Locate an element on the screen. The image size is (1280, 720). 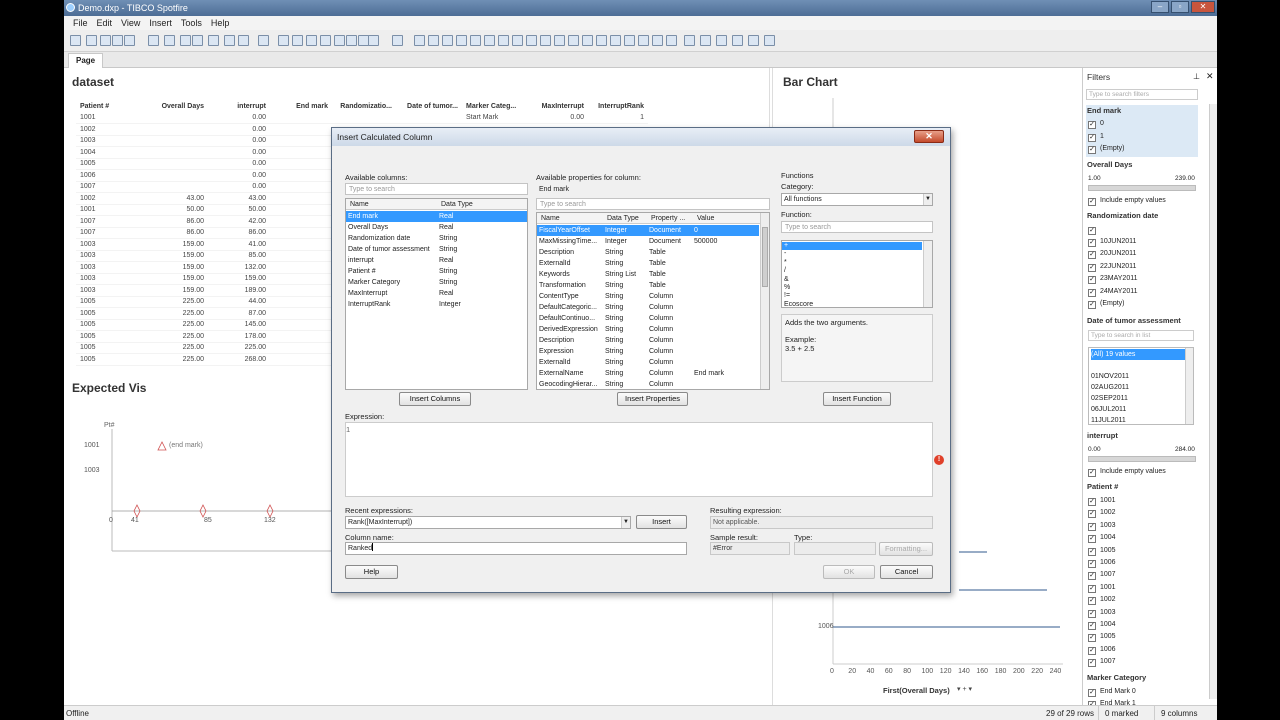
property-list-item: Transformation String Table is located at coordinates (648, 285).